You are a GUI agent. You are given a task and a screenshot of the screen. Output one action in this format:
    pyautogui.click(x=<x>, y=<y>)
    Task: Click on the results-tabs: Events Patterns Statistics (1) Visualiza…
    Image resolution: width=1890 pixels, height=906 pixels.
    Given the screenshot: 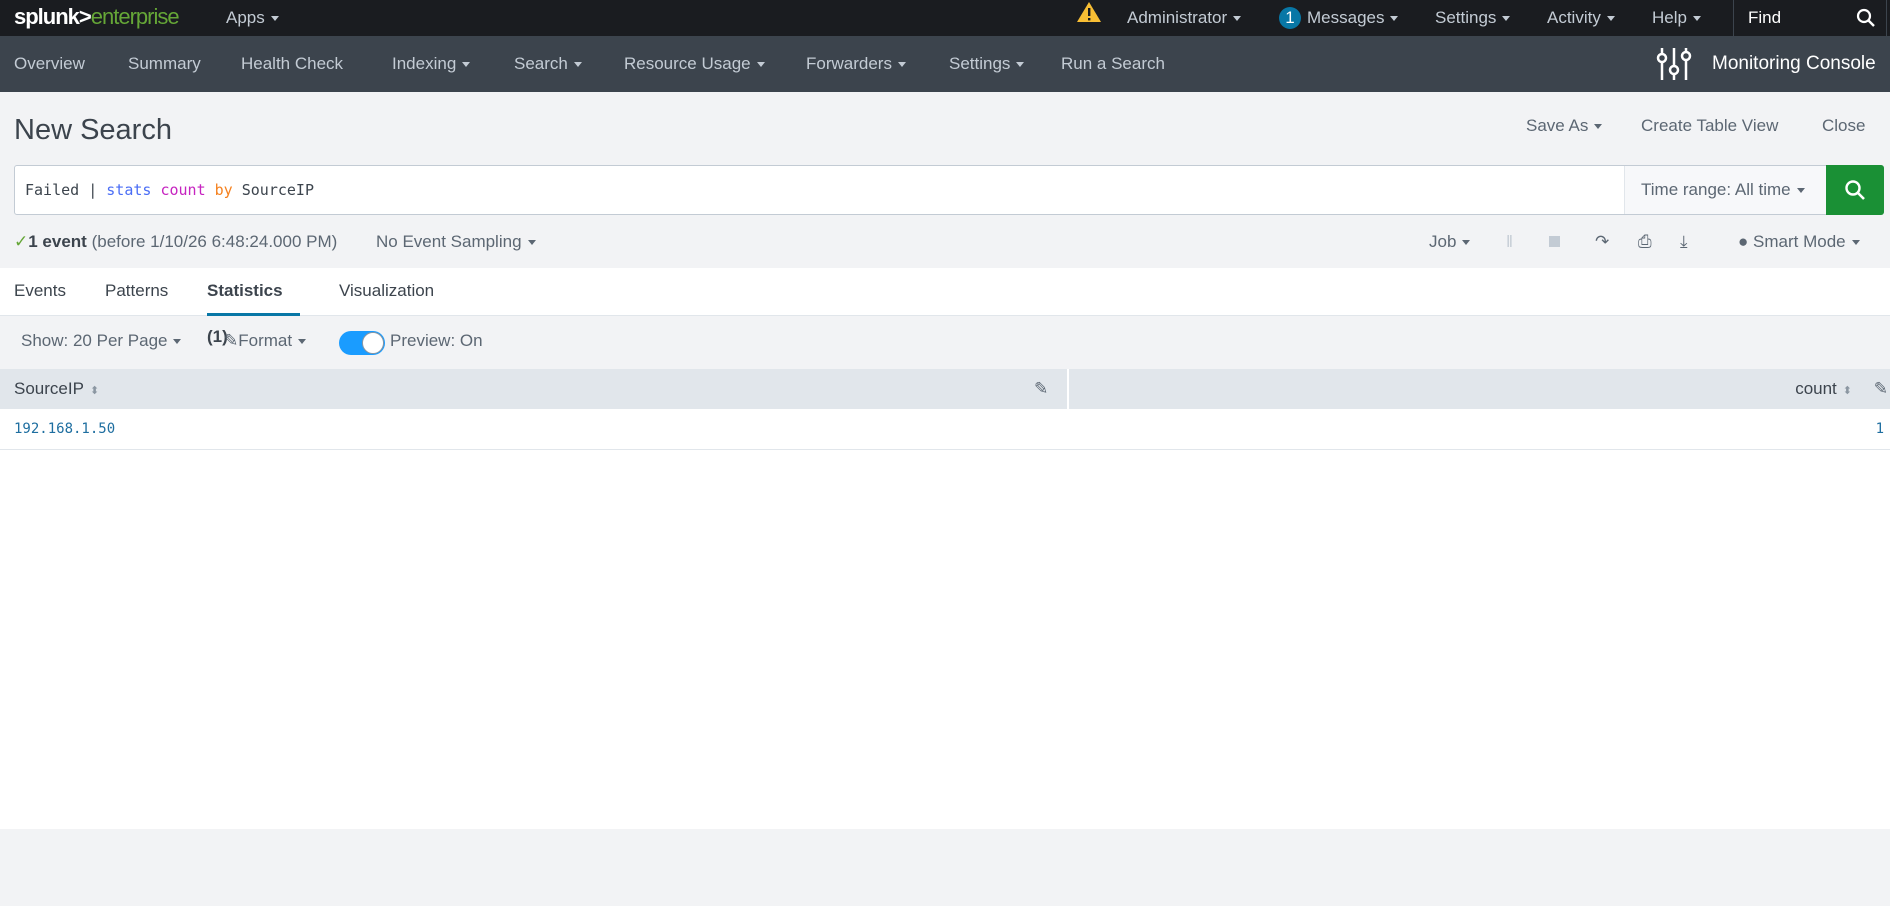 What is the action you would take?
    pyautogui.click(x=945, y=307)
    